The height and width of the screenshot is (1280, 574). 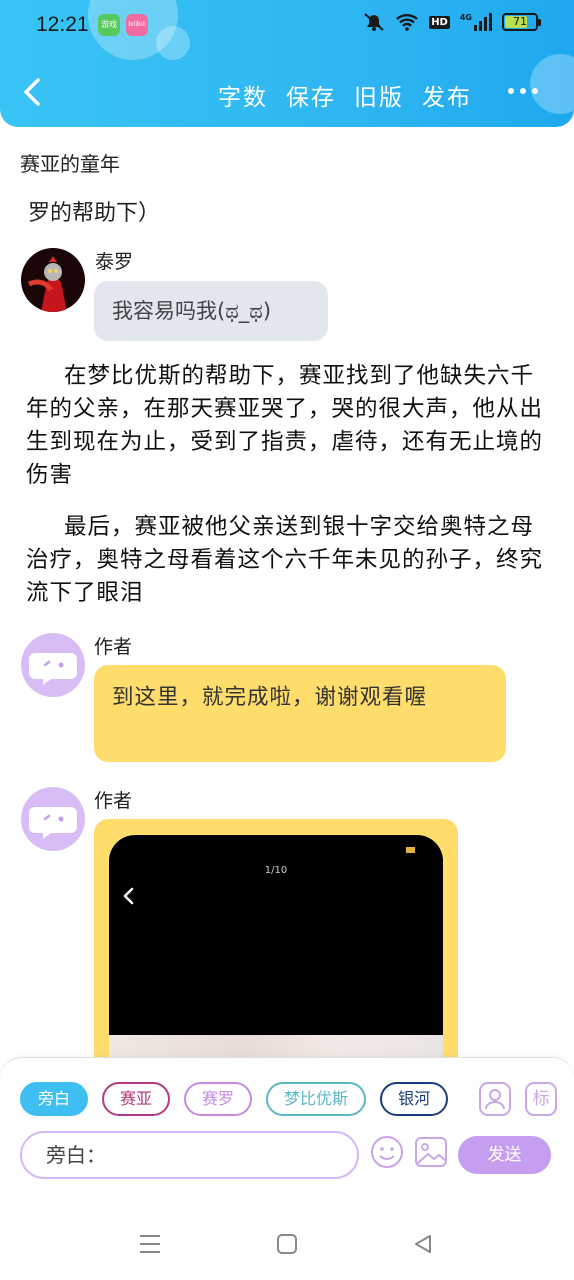 I want to click on ultraman-avatar-image, so click(x=53, y=280).